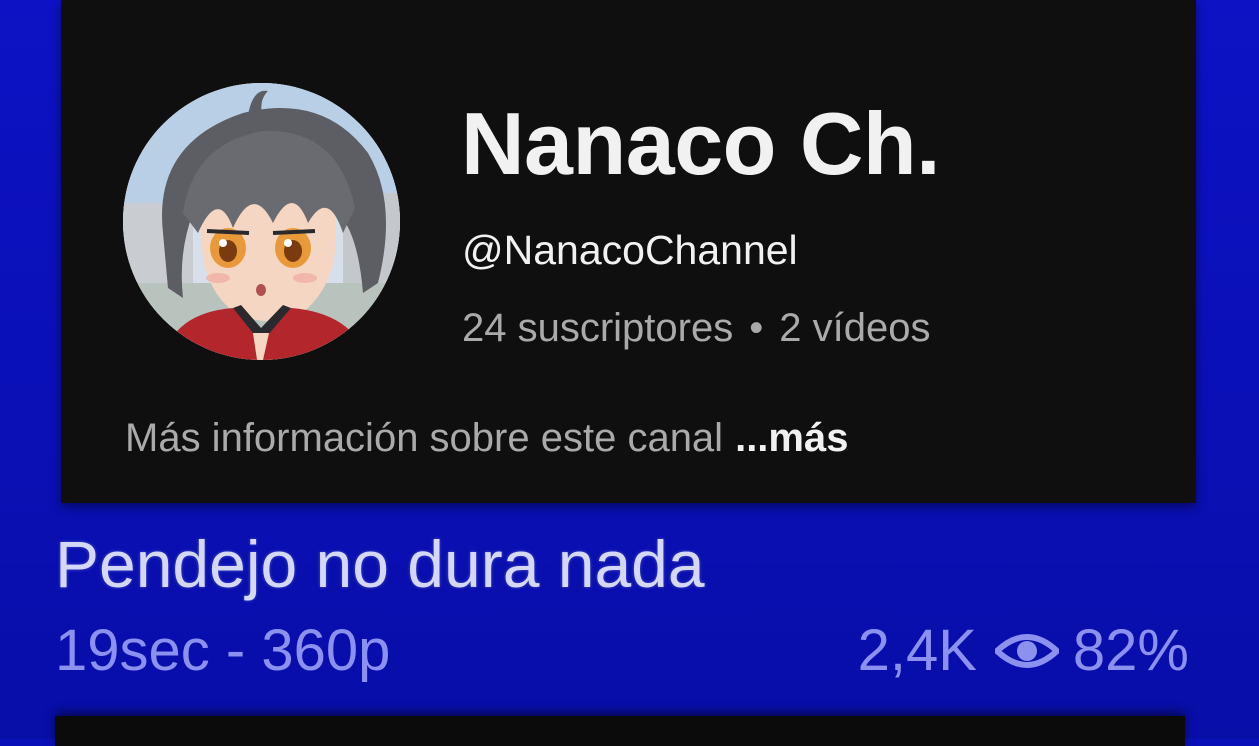 This screenshot has width=1259, height=746. I want to click on rating-percent: 82%, so click(1130, 650).